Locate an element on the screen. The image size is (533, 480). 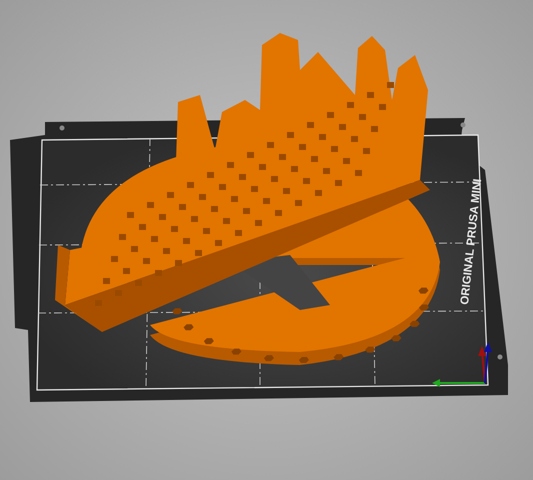
axis-icon is located at coordinates (462, 364).